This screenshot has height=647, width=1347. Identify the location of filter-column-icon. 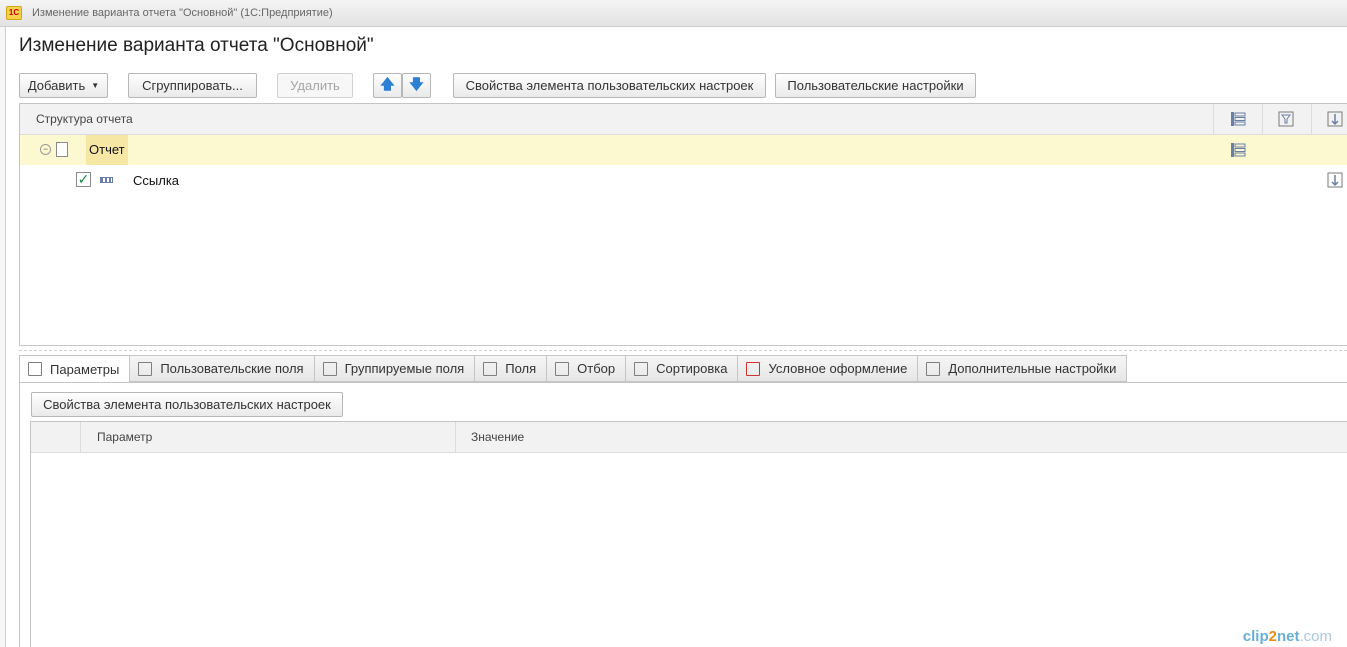
(1286, 119).